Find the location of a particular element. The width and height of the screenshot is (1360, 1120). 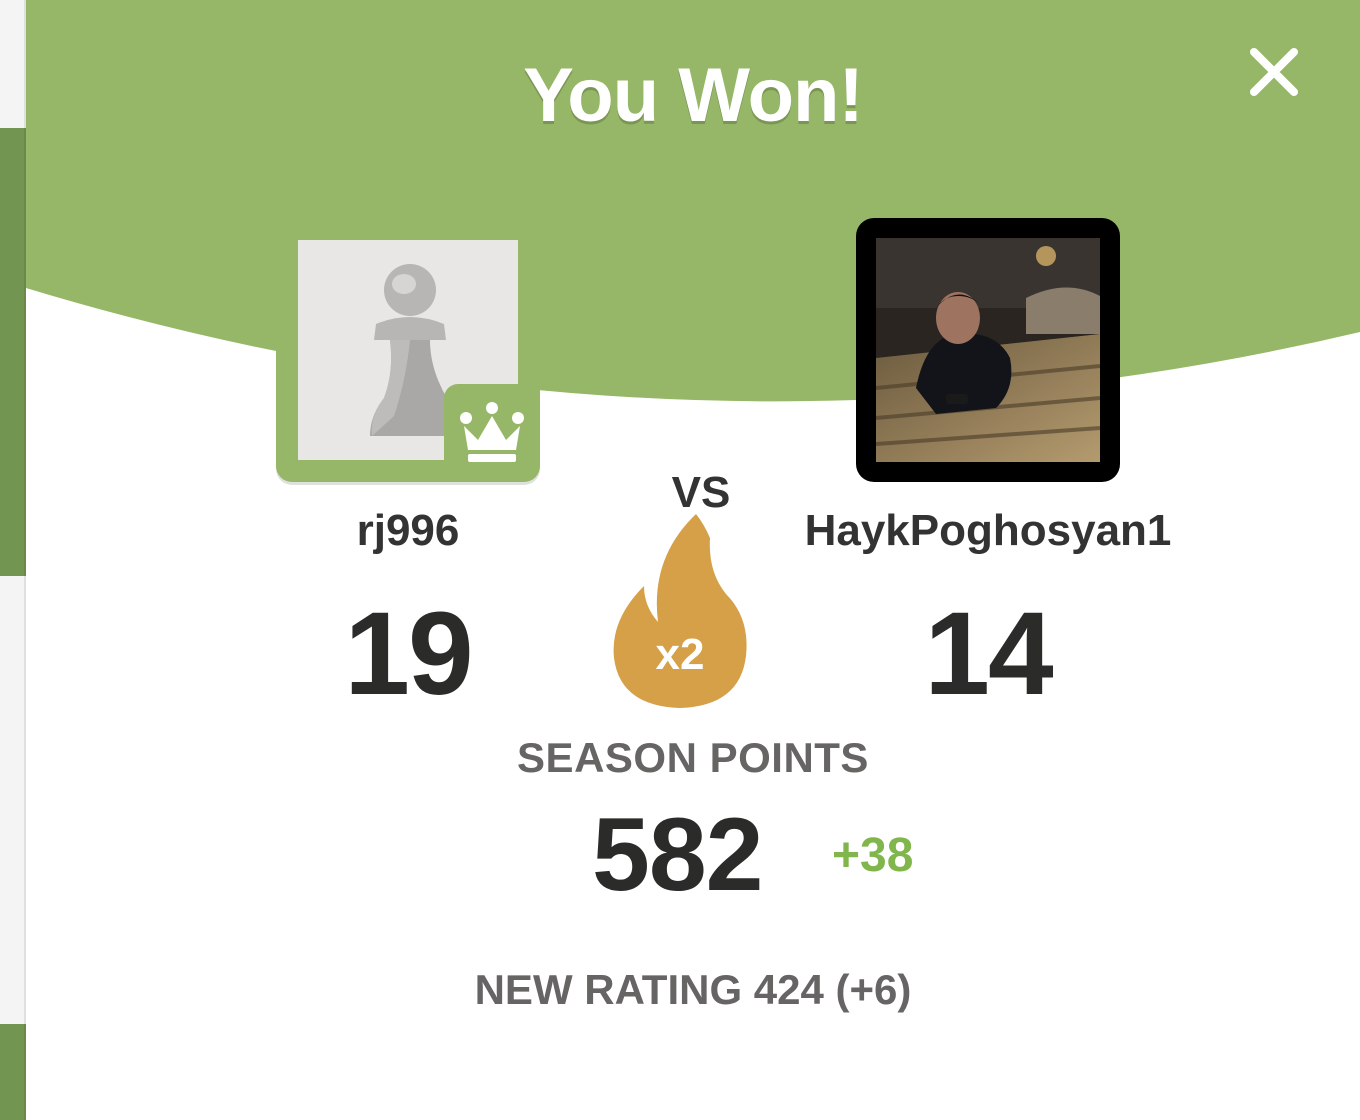

season-points-delta: +38 is located at coordinates (873, 855).